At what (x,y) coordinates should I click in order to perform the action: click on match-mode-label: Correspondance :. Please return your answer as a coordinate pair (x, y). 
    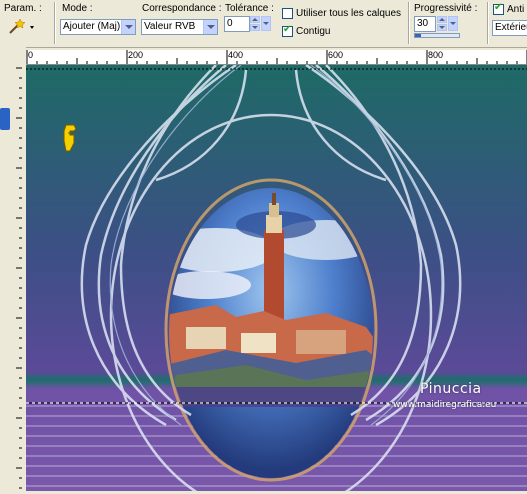
    Looking at the image, I should click on (182, 8).